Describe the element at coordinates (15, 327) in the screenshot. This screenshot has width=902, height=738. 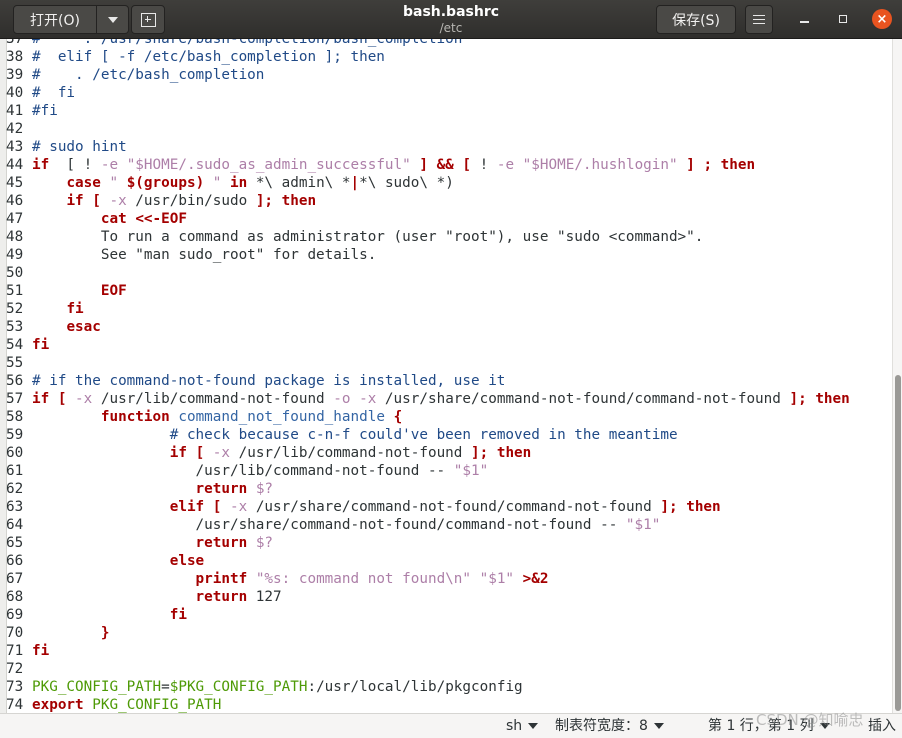
I see `line-number: 53` at that location.